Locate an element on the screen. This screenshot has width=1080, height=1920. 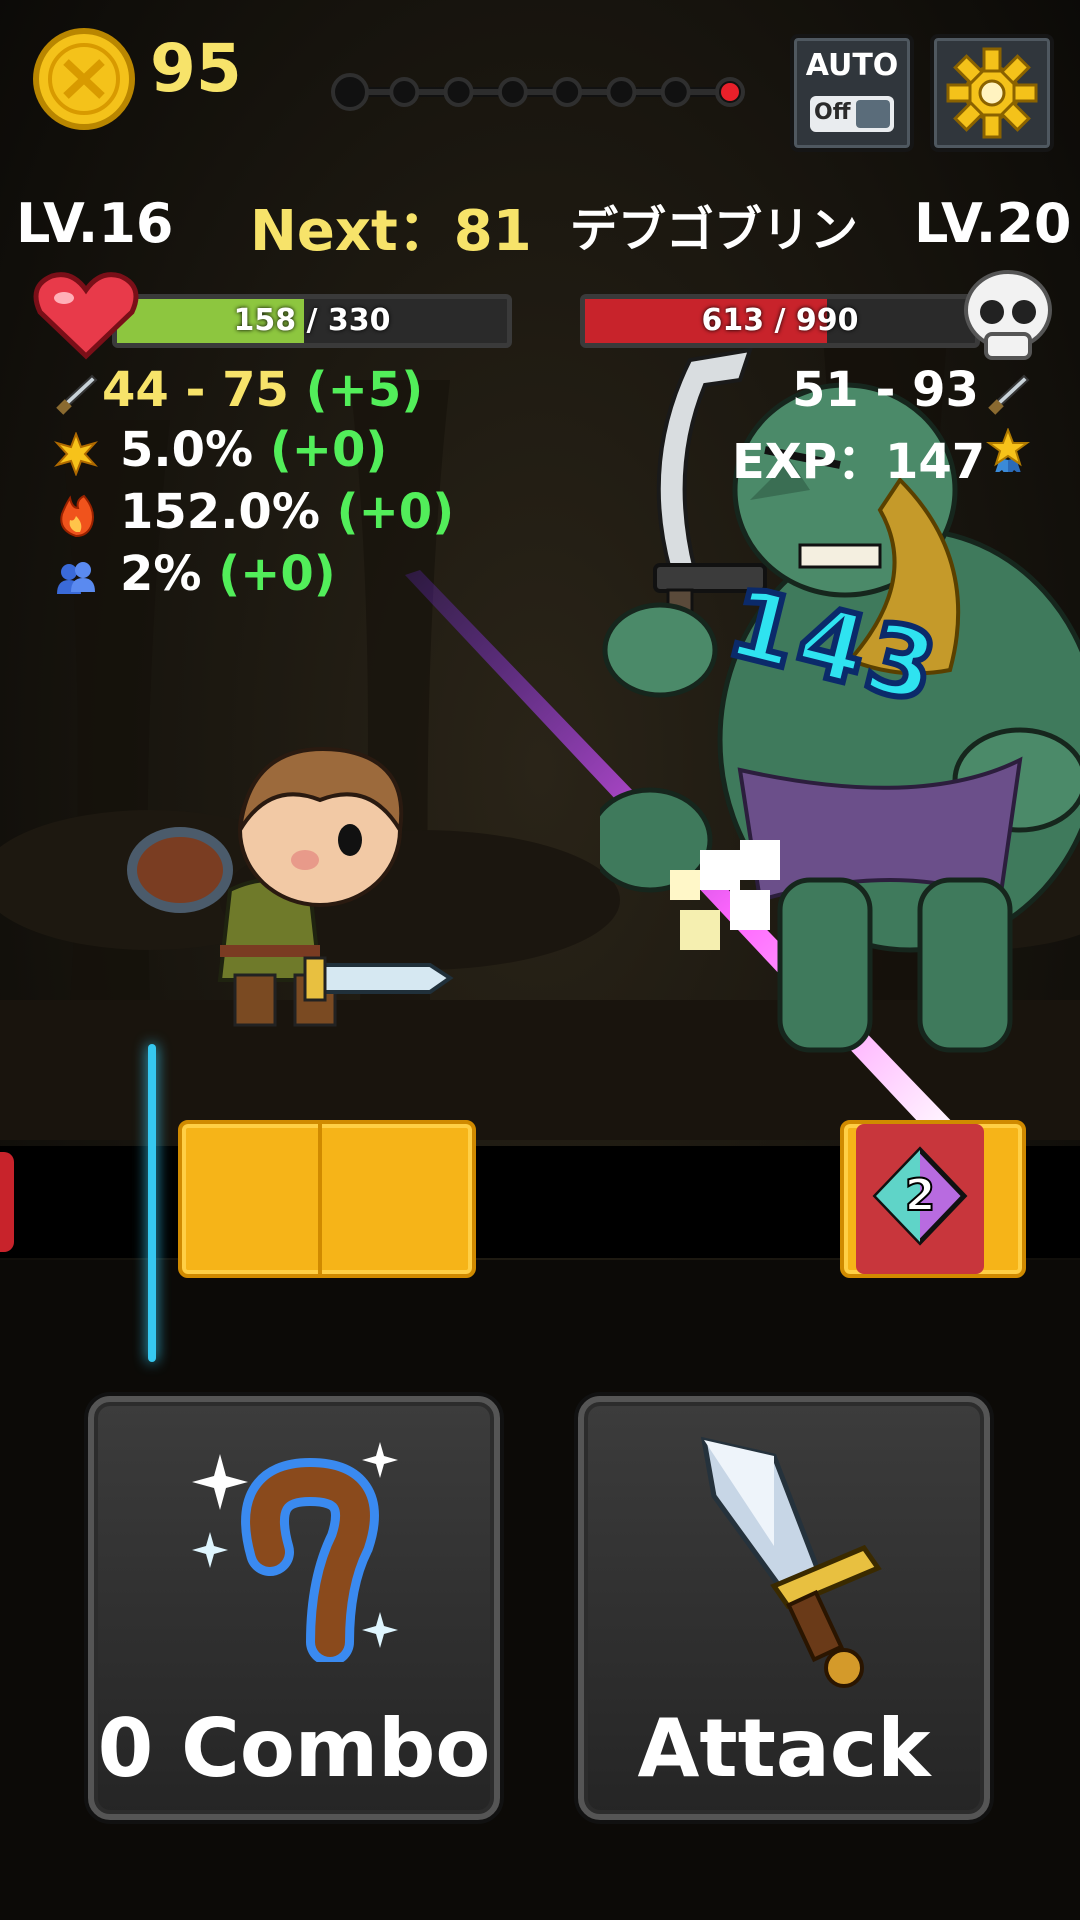
crit-damage-bonus: (+0) is located at coordinates (395, 512).